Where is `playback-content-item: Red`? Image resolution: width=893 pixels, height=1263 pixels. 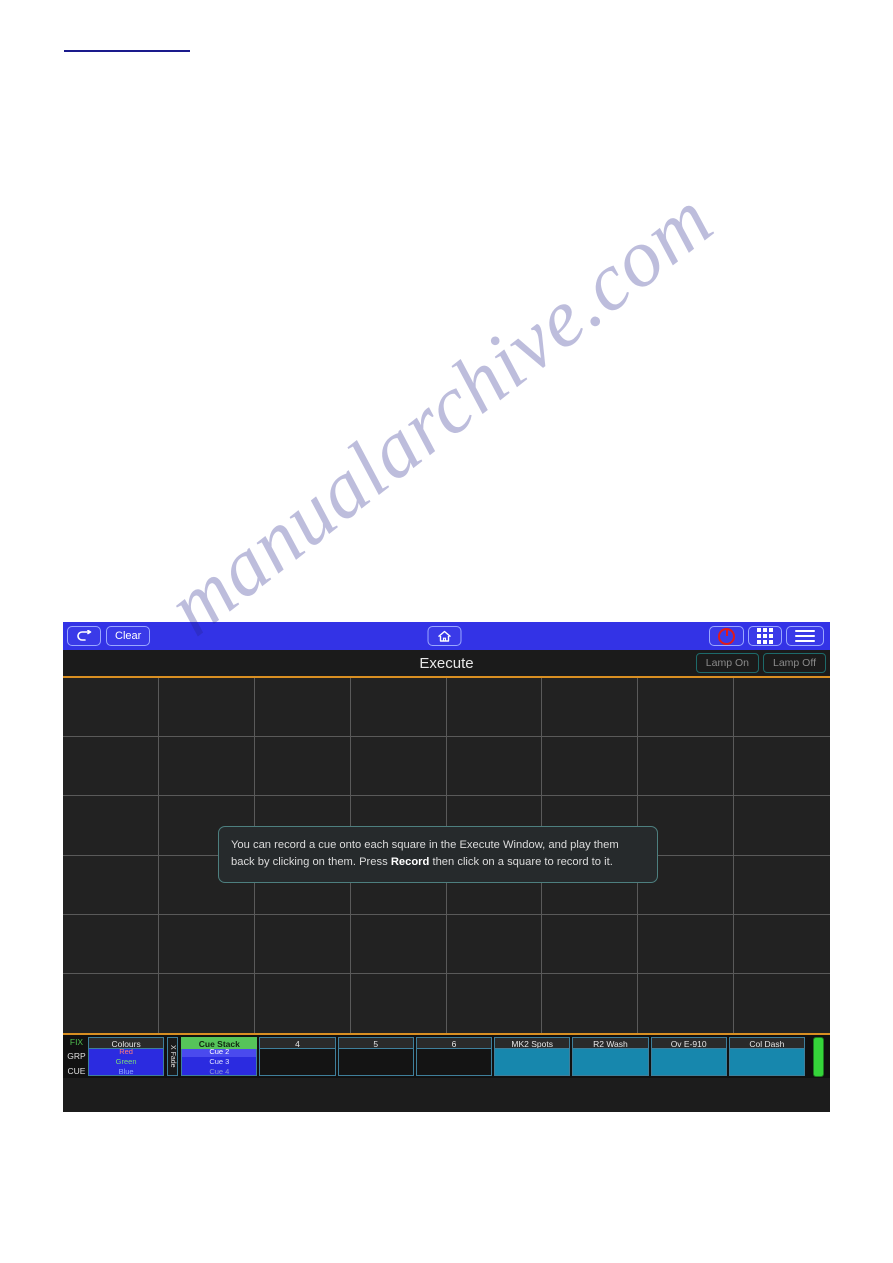
playback-content-item: Red is located at coordinates (126, 1053).